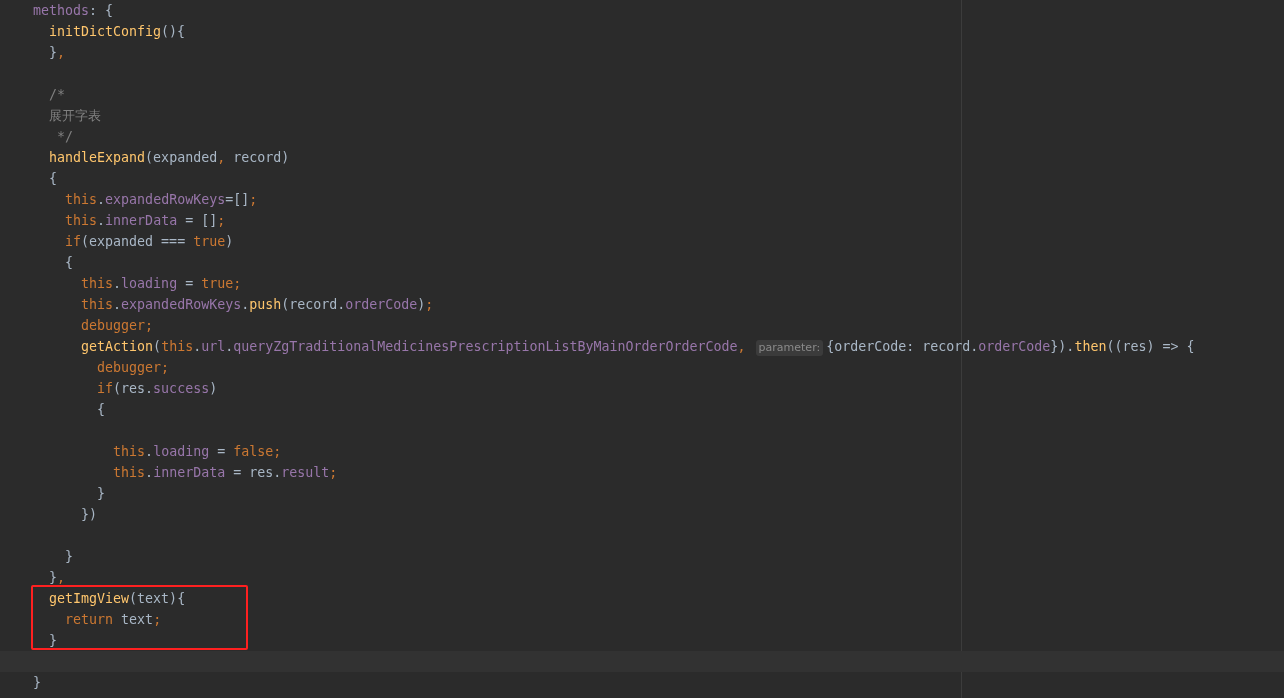 The image size is (1284, 698). Describe the element at coordinates (157, 388) in the screenshot. I see `code-line: if(res.success)` at that location.